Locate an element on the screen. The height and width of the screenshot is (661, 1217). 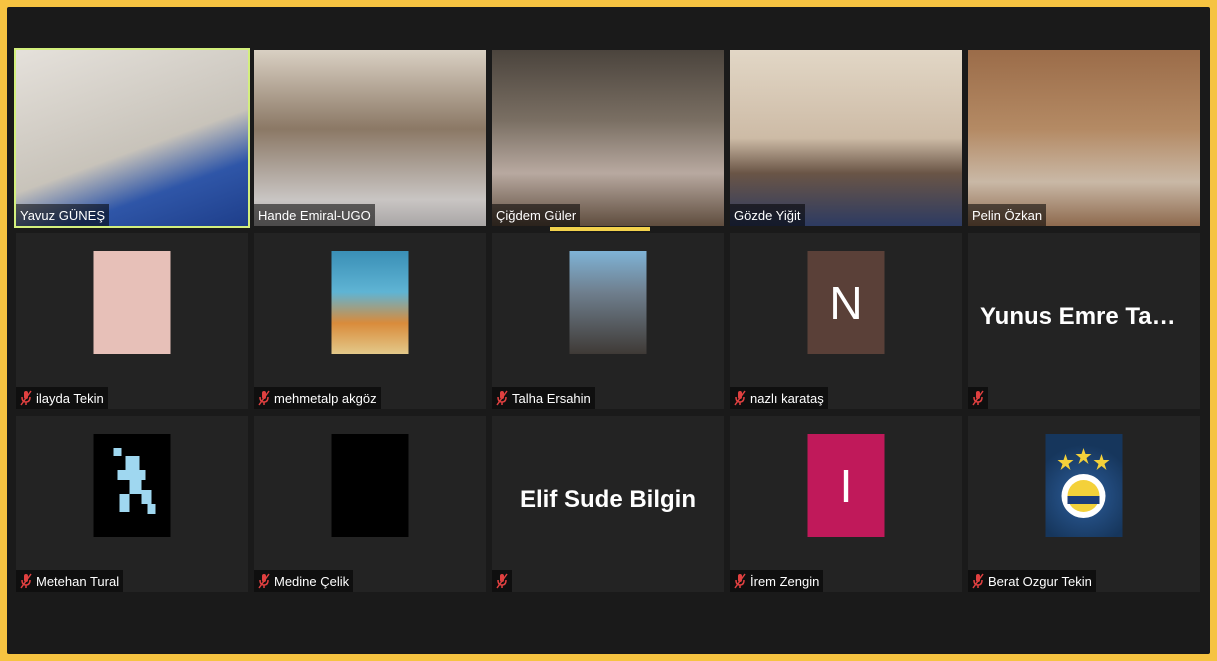
anime-avatar is located at coordinates (132, 302).